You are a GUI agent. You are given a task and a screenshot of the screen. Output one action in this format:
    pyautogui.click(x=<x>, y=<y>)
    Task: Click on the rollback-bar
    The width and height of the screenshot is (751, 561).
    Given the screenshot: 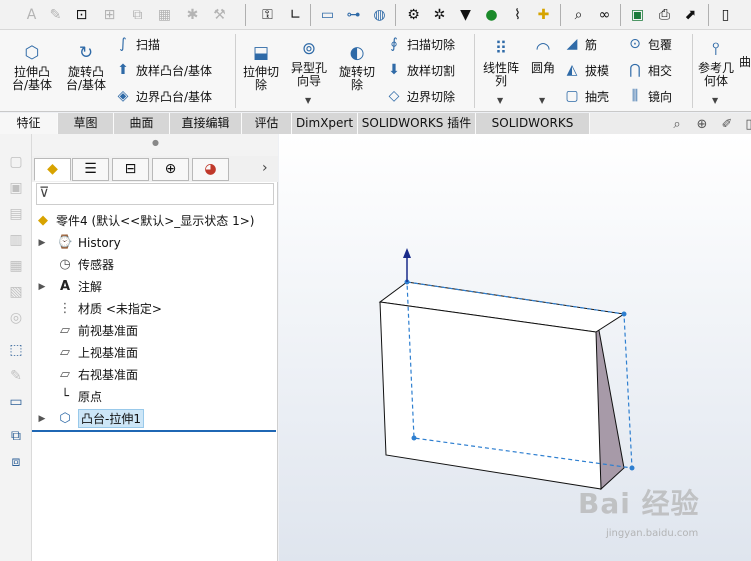 What is the action you would take?
    pyautogui.click(x=154, y=431)
    